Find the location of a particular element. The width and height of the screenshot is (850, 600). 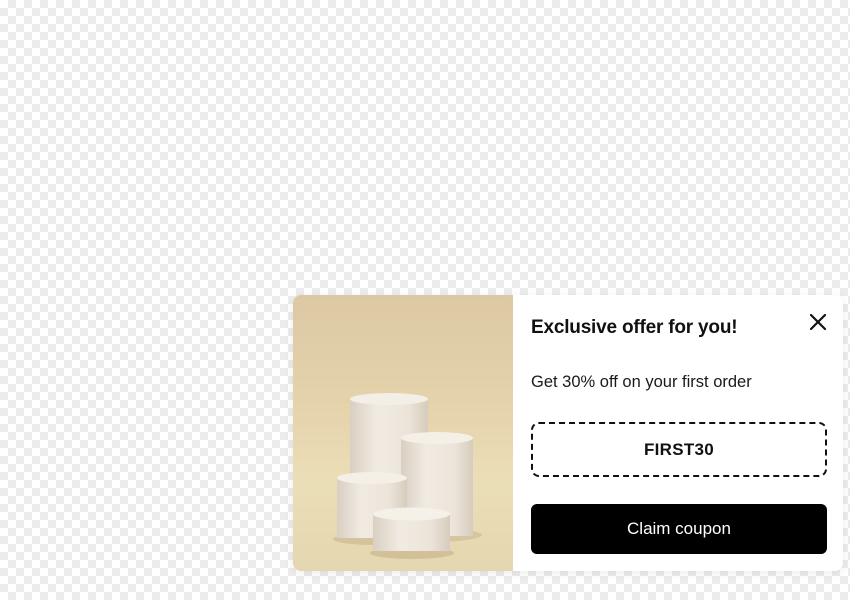

claim-coupon-button: Claim coupon is located at coordinates (679, 529).